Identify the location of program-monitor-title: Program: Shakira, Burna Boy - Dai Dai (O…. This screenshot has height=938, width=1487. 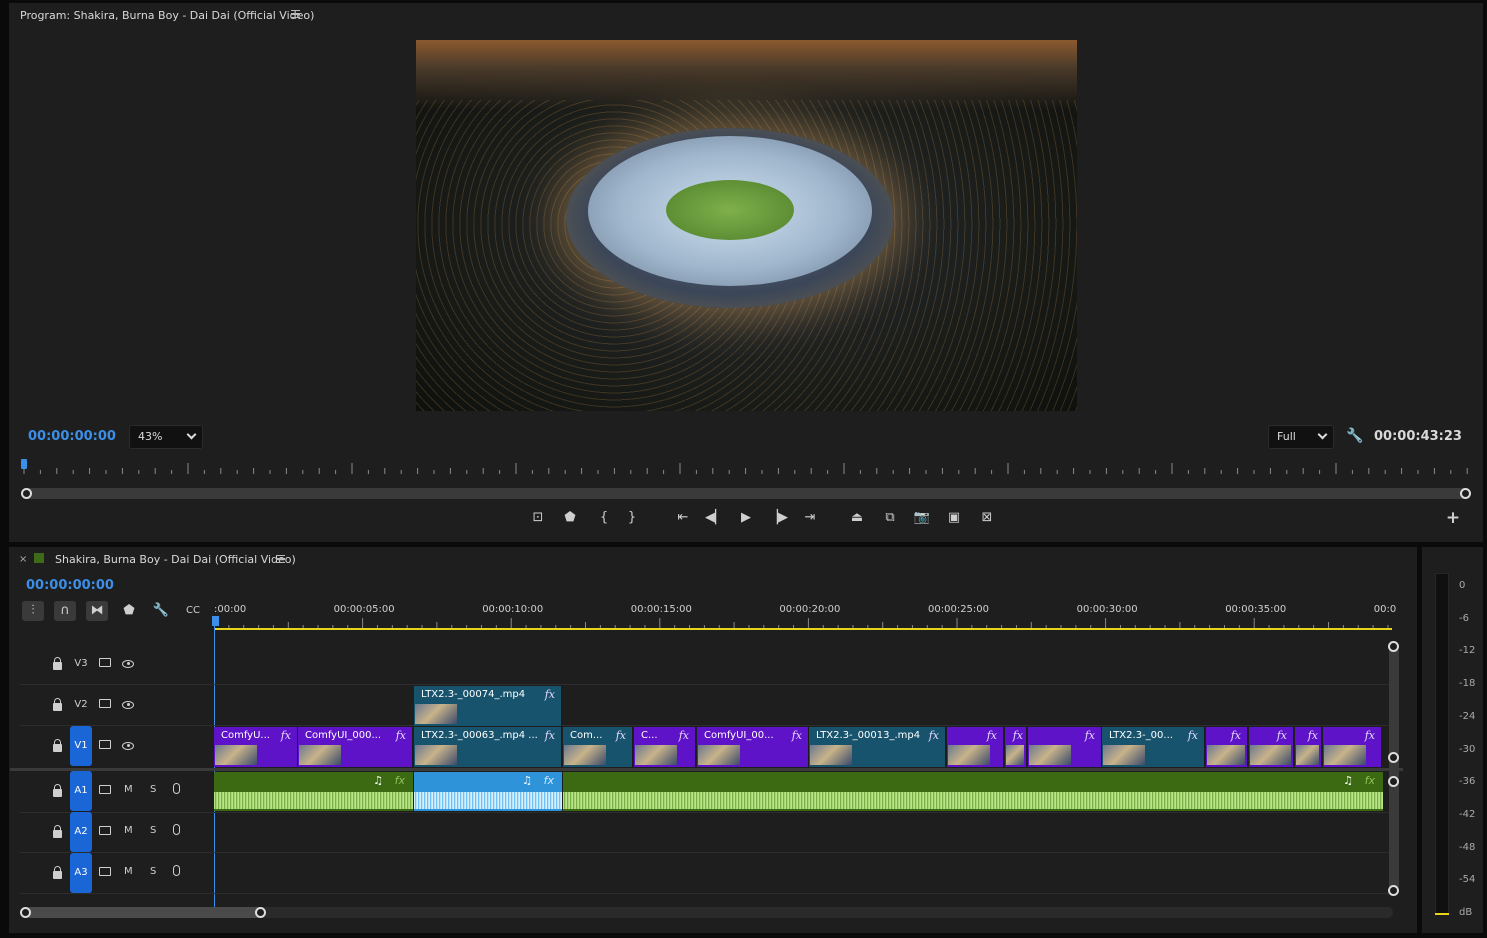
(167, 15).